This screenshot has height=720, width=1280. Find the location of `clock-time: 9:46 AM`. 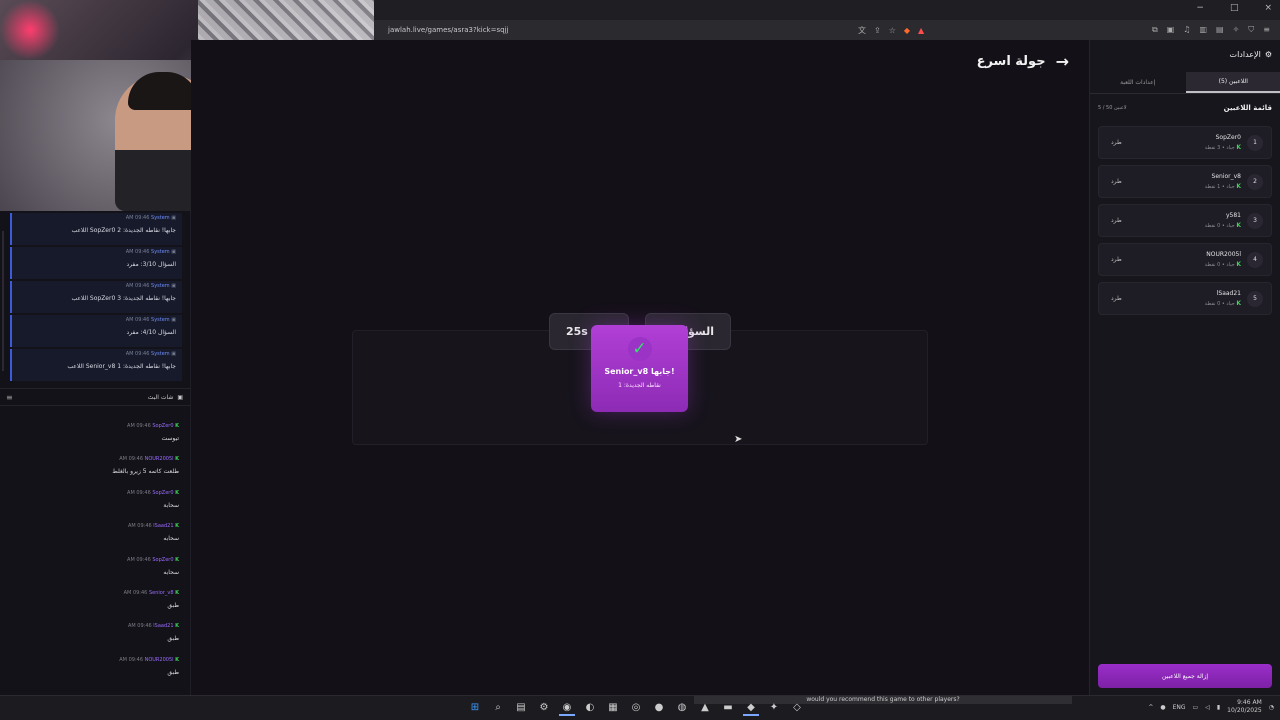

clock-time: 9:46 AM is located at coordinates (1249, 702).